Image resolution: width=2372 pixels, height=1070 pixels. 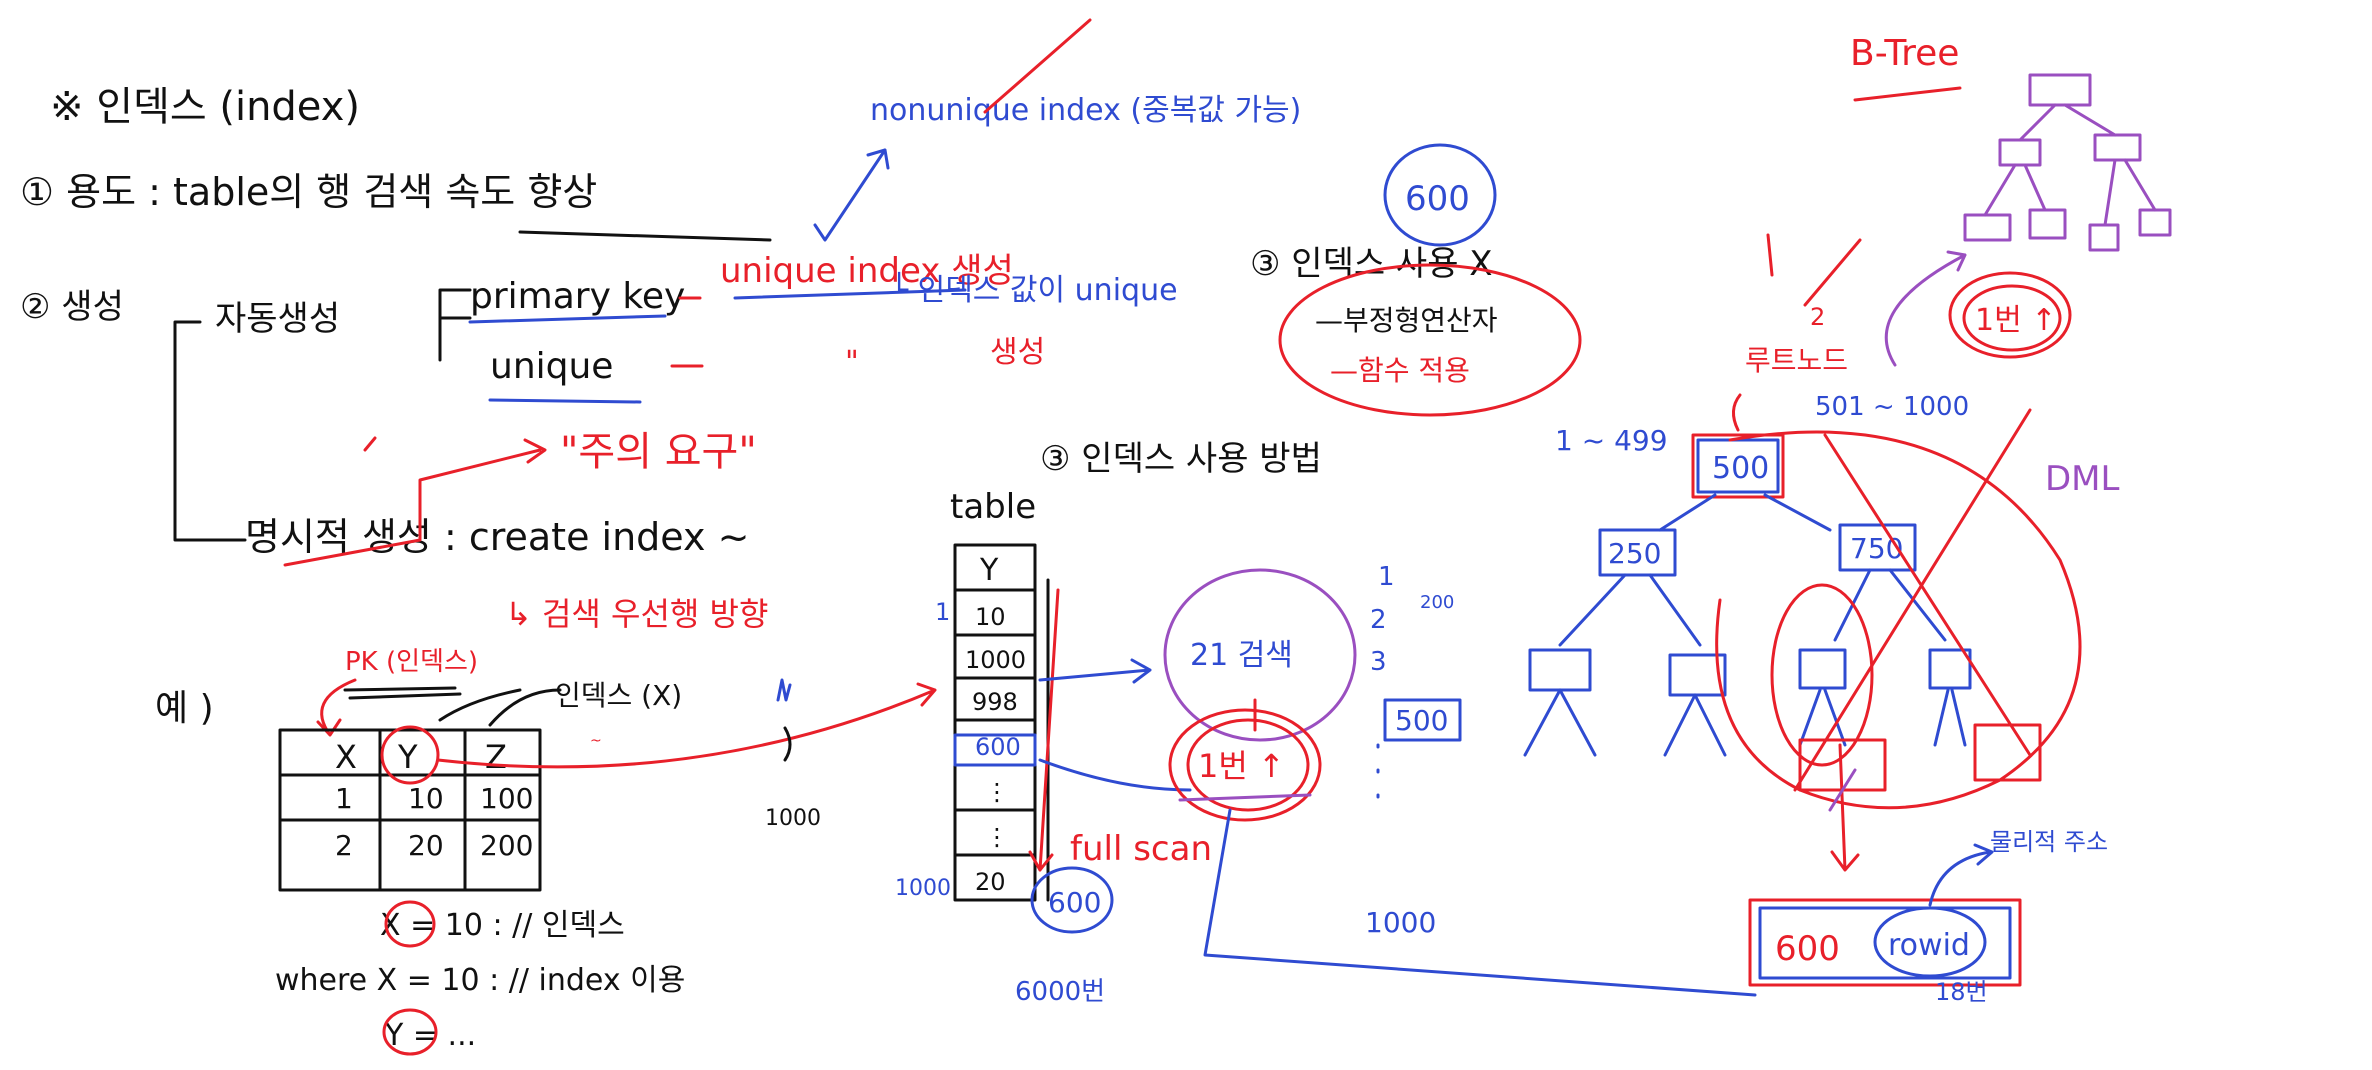 I want to click on column-row-1000: 1000, so click(x=923, y=888).